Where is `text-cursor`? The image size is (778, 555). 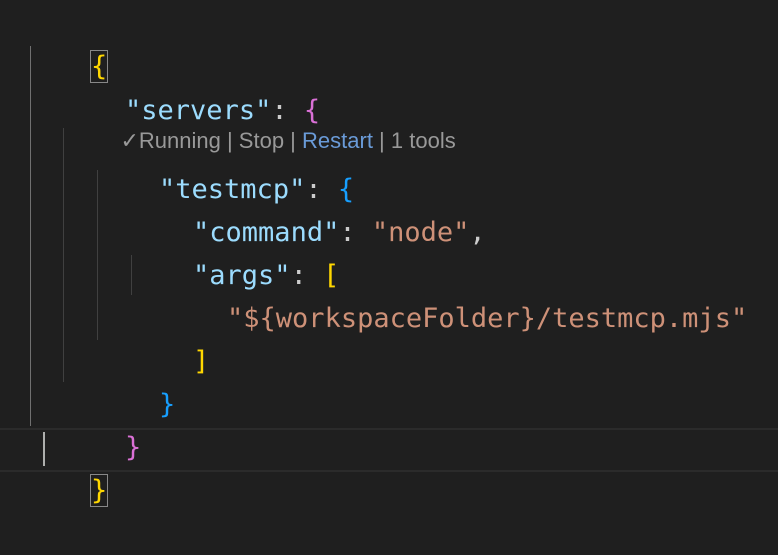 text-cursor is located at coordinates (44, 449).